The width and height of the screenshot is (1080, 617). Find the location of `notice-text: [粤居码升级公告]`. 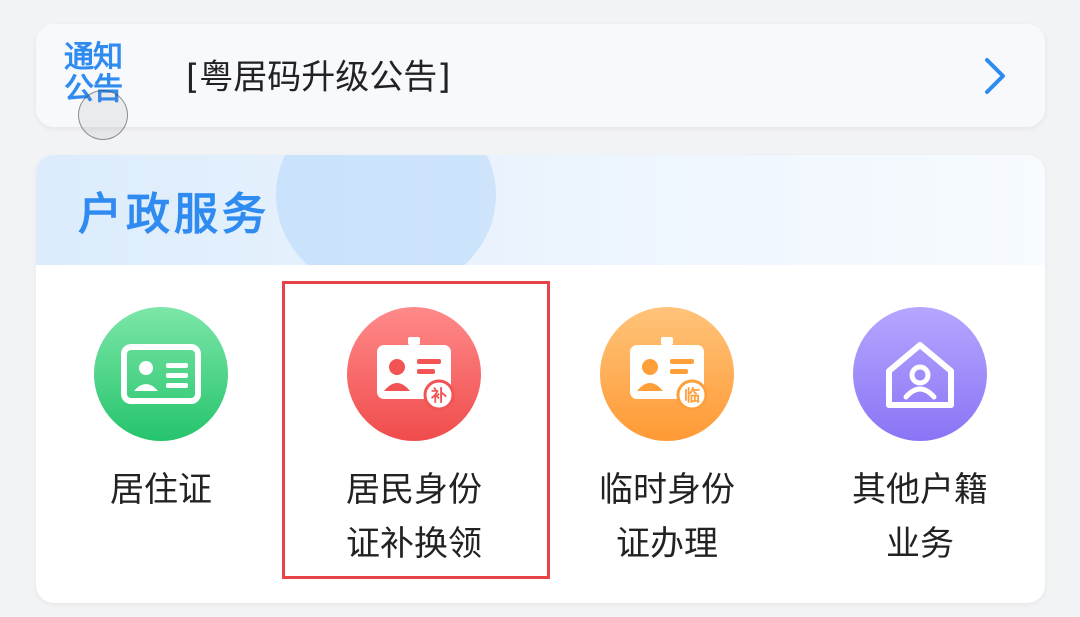

notice-text: [粤居码升级公告] is located at coordinates (318, 74).